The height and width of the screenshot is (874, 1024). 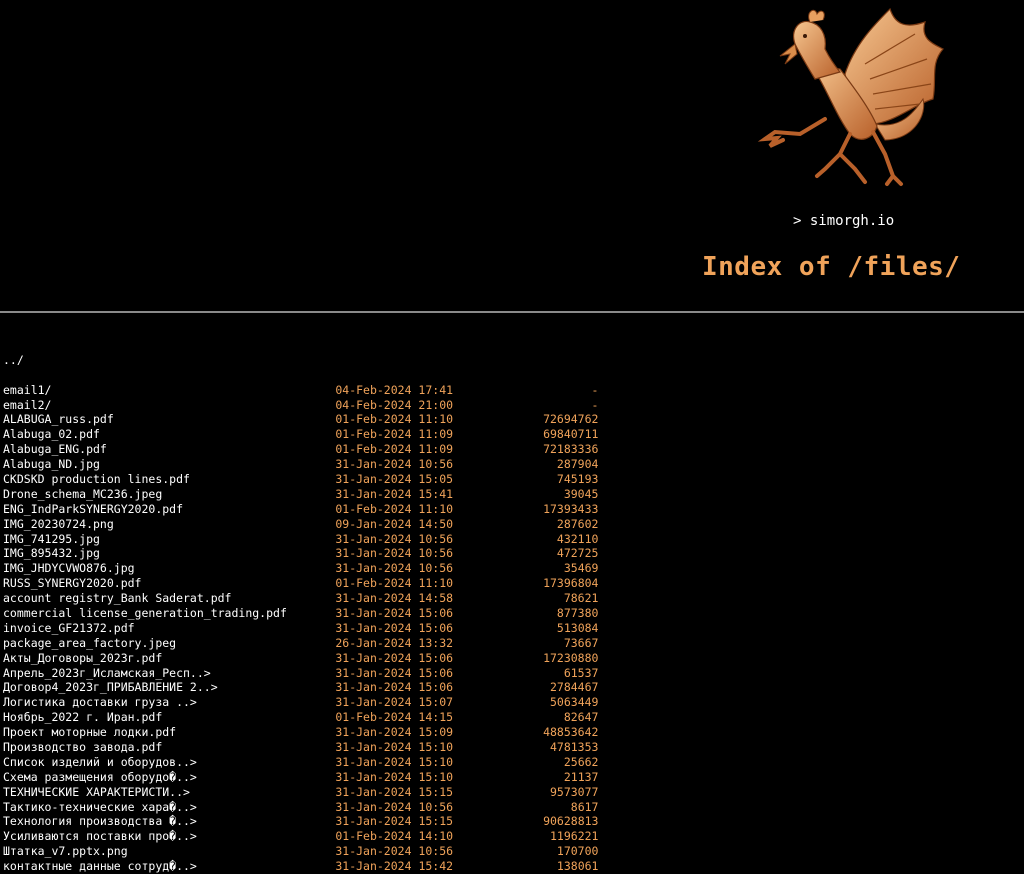 I want to click on file-size: 39045, so click(x=581, y=493).